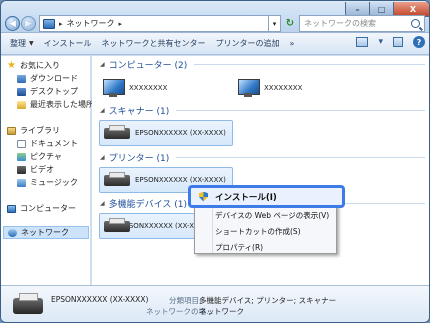 Image resolution: width=430 pixels, height=323 pixels. I want to click on sidebar-item-label: 最近表示した場所, so click(62, 104).